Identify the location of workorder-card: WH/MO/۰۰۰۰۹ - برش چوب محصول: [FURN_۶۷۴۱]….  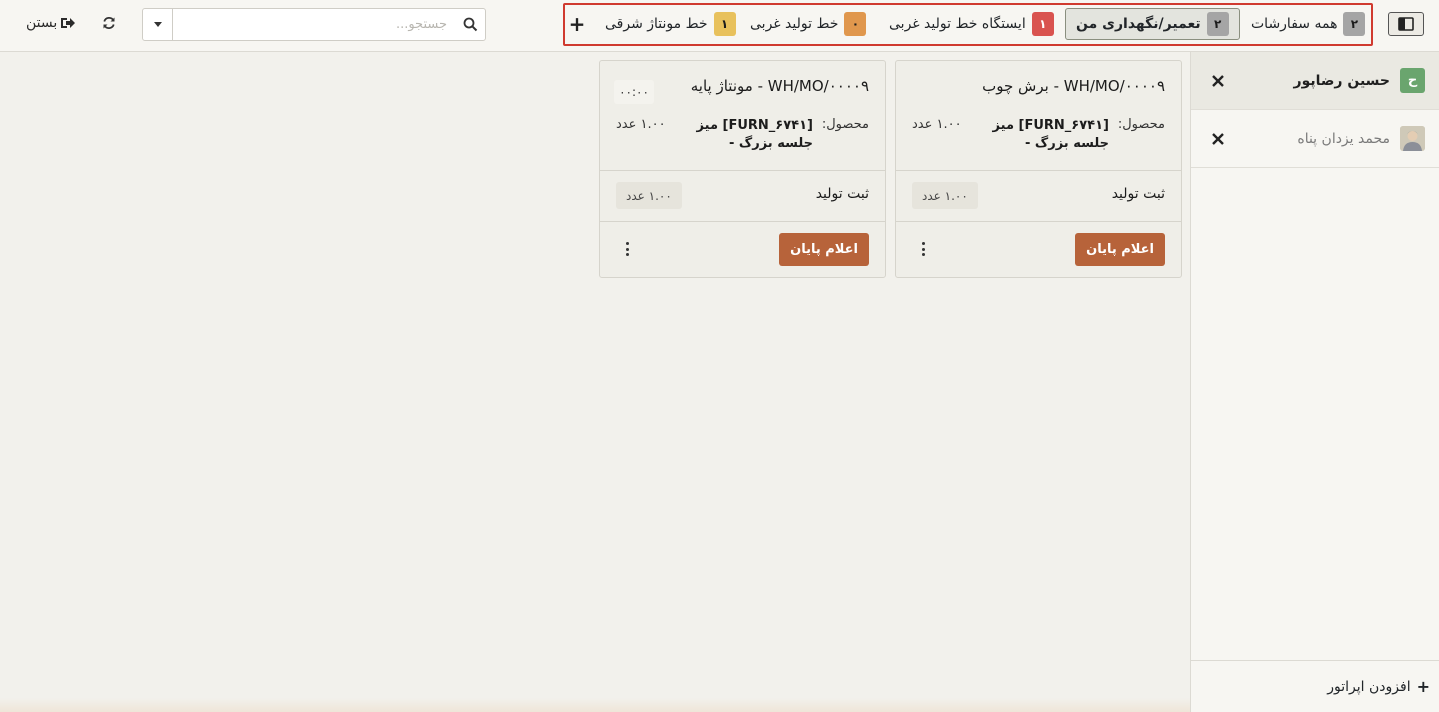
(1038, 169).